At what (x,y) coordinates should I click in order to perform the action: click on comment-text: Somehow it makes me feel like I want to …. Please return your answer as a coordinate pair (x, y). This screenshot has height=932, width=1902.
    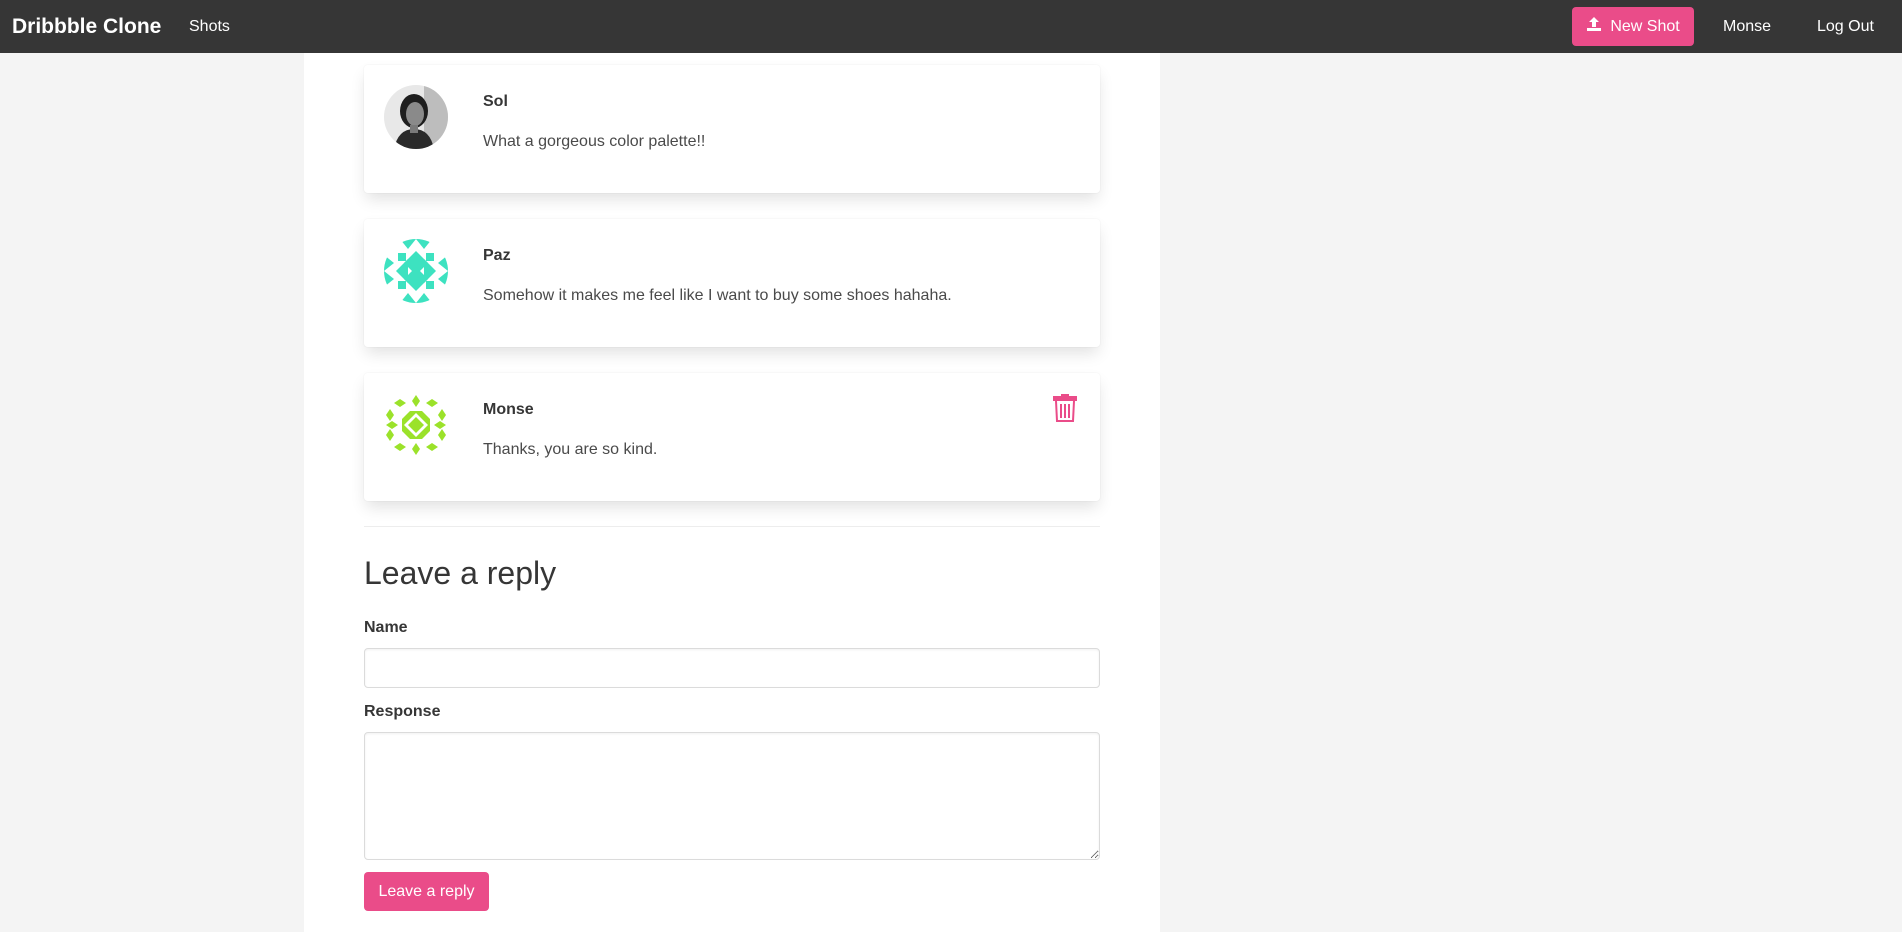
    Looking at the image, I should click on (717, 295).